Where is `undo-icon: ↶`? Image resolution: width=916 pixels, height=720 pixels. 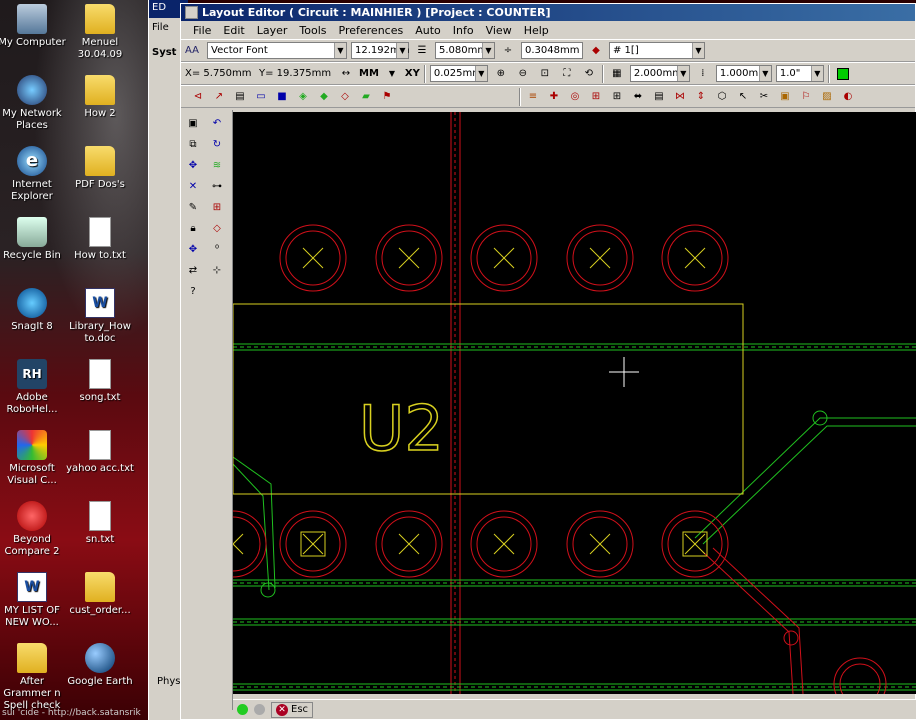
undo-icon: ↶ is located at coordinates (217, 123).